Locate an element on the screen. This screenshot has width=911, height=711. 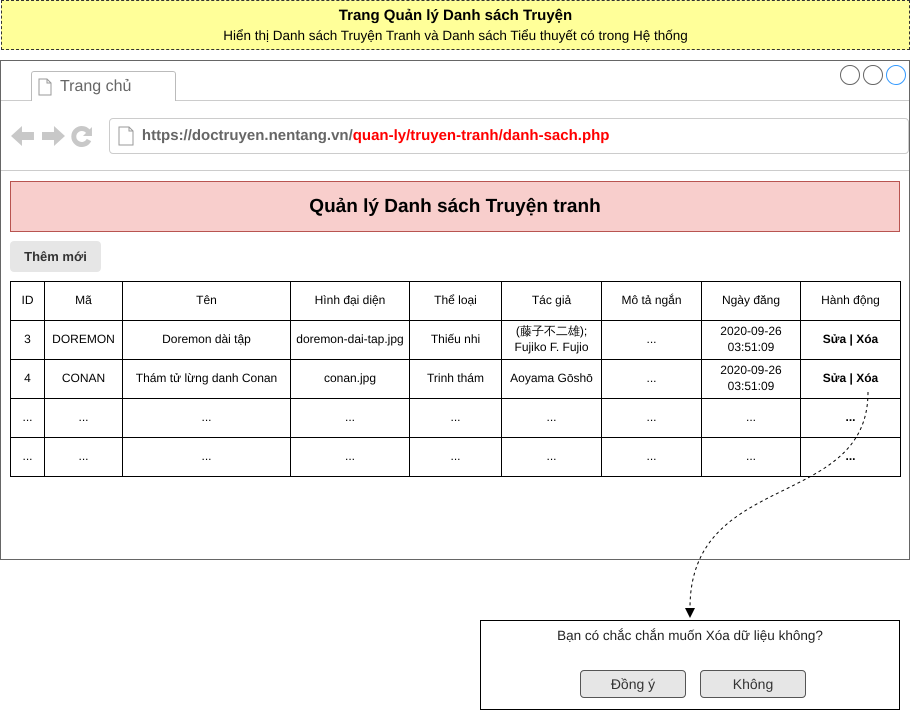
dialog-message: Bạn có chắc chắn muốn Xóa dữ liệu không? is located at coordinates (690, 635).